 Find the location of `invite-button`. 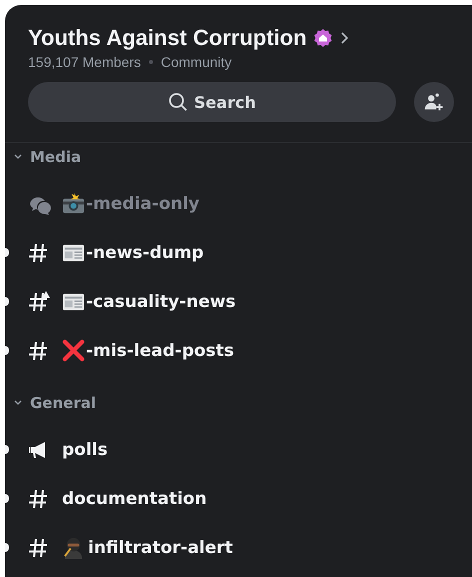

invite-button is located at coordinates (434, 102).